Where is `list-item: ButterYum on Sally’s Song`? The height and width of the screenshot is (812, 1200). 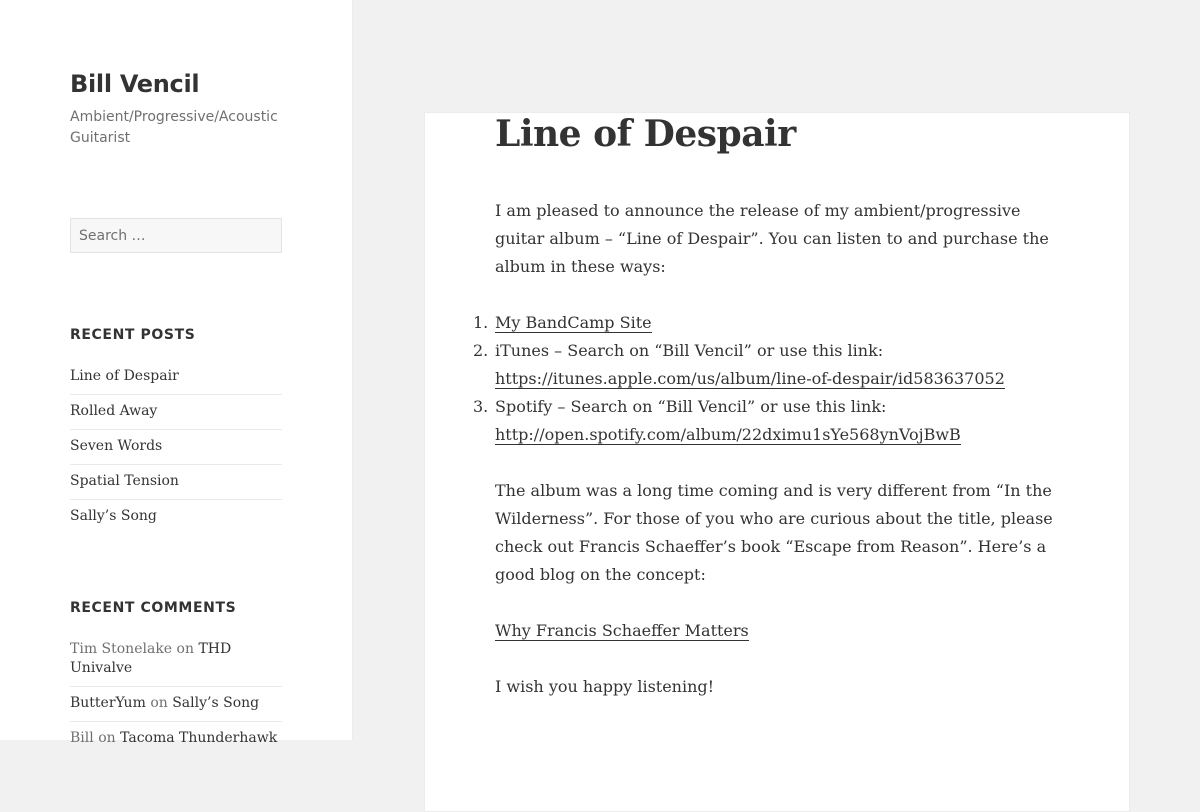
list-item: ButterYum on Sally’s Song is located at coordinates (176, 703).